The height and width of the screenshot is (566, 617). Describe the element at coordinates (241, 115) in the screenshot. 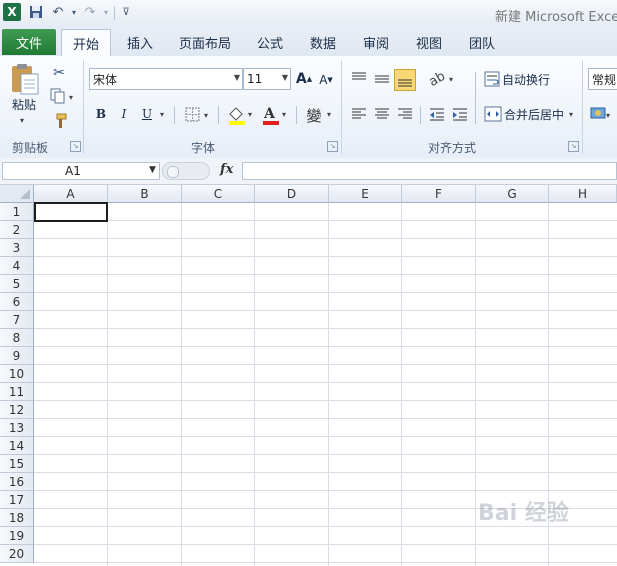

I see `fill-color-icon: ▾` at that location.